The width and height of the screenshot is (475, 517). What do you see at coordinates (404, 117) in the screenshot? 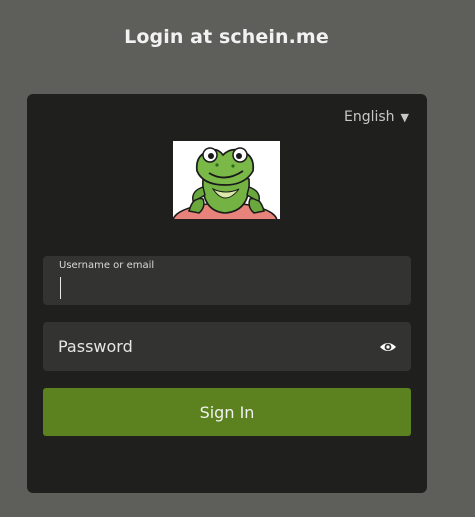
I see `chevron-down-icon: ▼` at bounding box center [404, 117].